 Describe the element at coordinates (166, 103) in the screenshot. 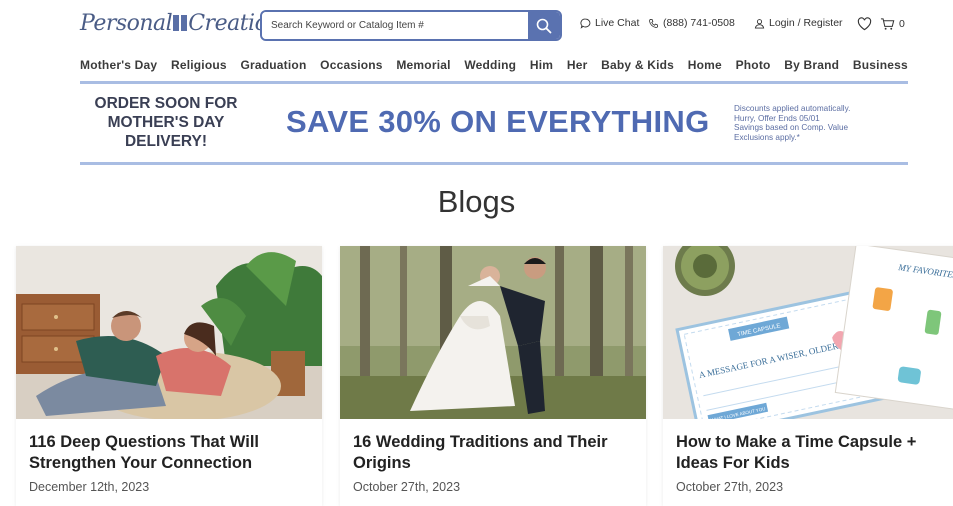

I see `promo-left-line-1: ORDER SOON FOR` at that location.